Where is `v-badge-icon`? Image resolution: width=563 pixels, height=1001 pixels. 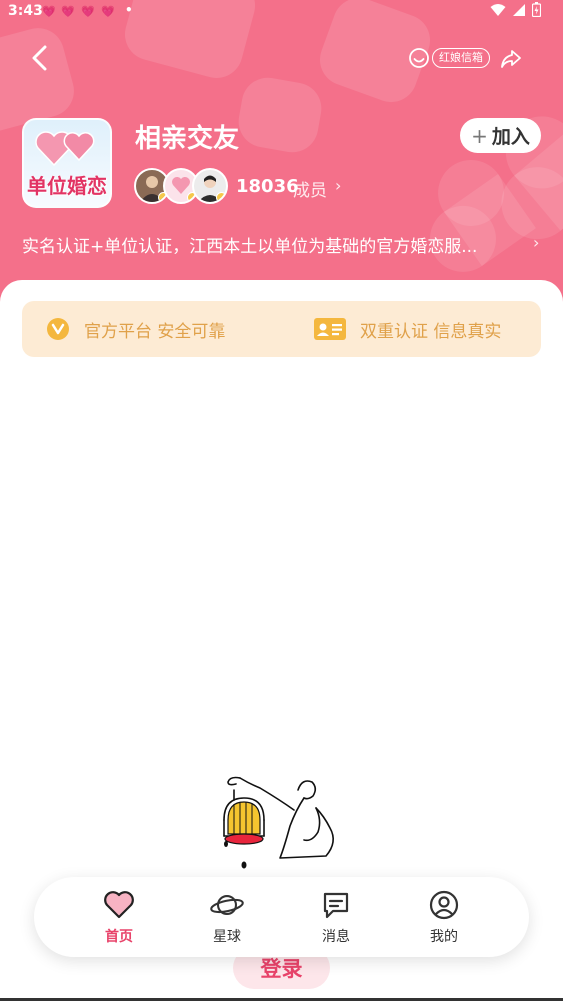
v-badge-icon is located at coordinates (58, 329).